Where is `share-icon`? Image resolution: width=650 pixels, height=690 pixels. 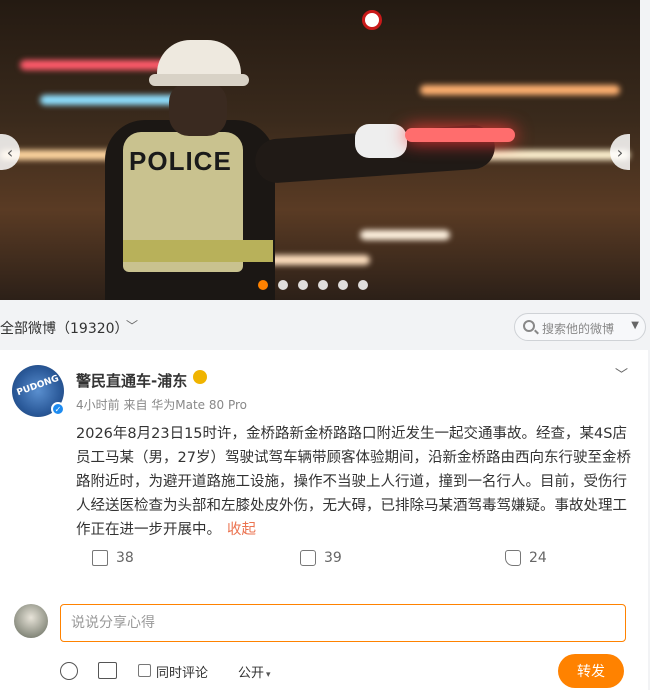 share-icon is located at coordinates (100, 558).